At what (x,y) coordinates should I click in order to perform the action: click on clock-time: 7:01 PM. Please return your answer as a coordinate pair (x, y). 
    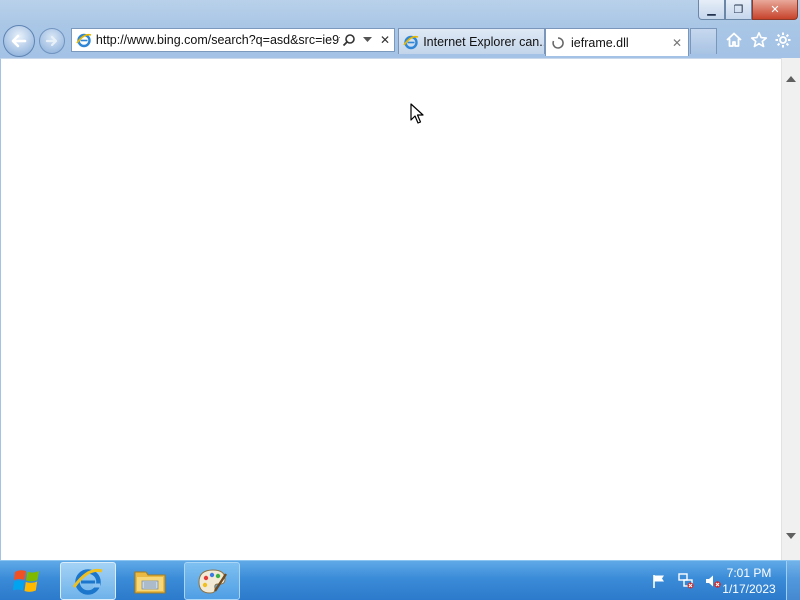
    Looking at the image, I should click on (749, 573).